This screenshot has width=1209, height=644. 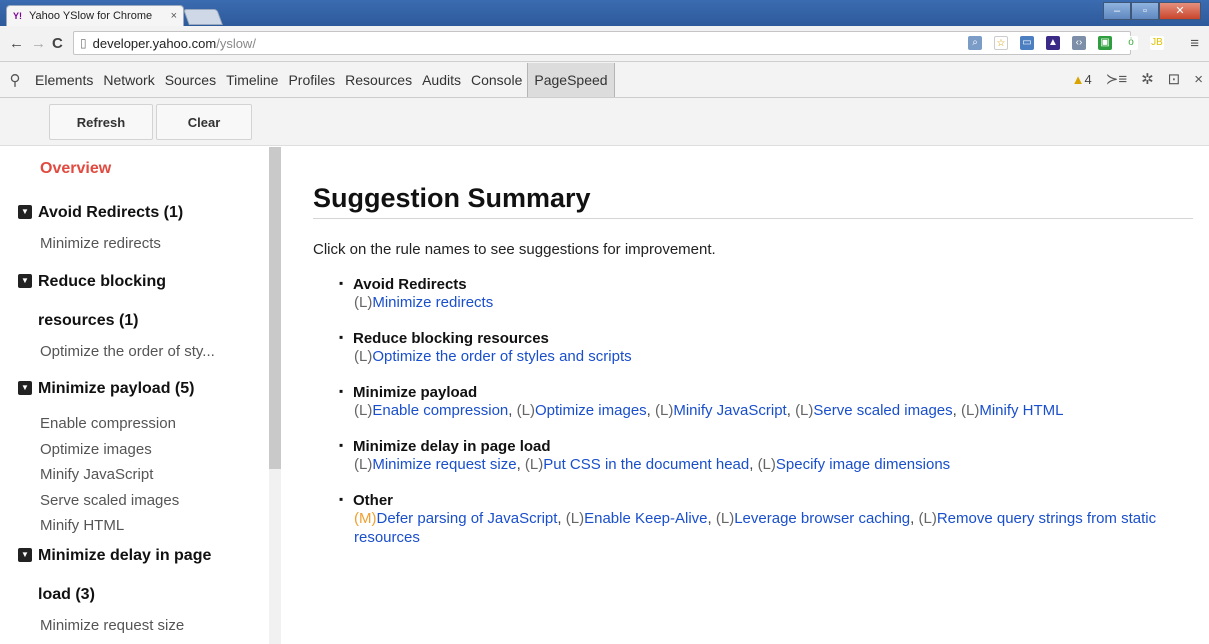 What do you see at coordinates (83, 43) in the screenshot?
I see `page-icon: ▯` at bounding box center [83, 43].